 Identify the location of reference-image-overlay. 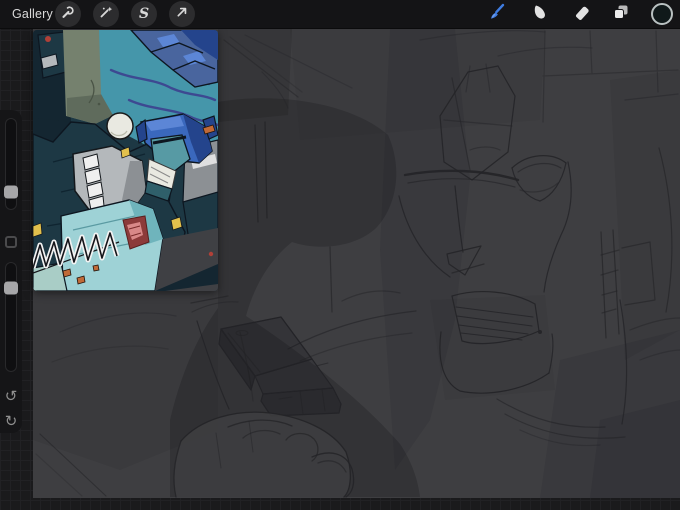
(125, 160).